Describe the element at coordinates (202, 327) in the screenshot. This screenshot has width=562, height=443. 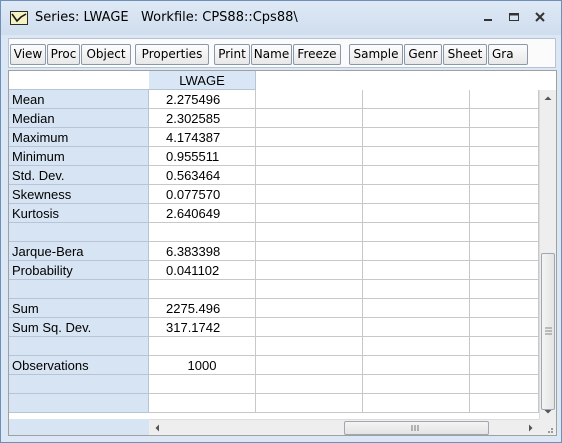
I see `value-cell: 317.1742` at that location.